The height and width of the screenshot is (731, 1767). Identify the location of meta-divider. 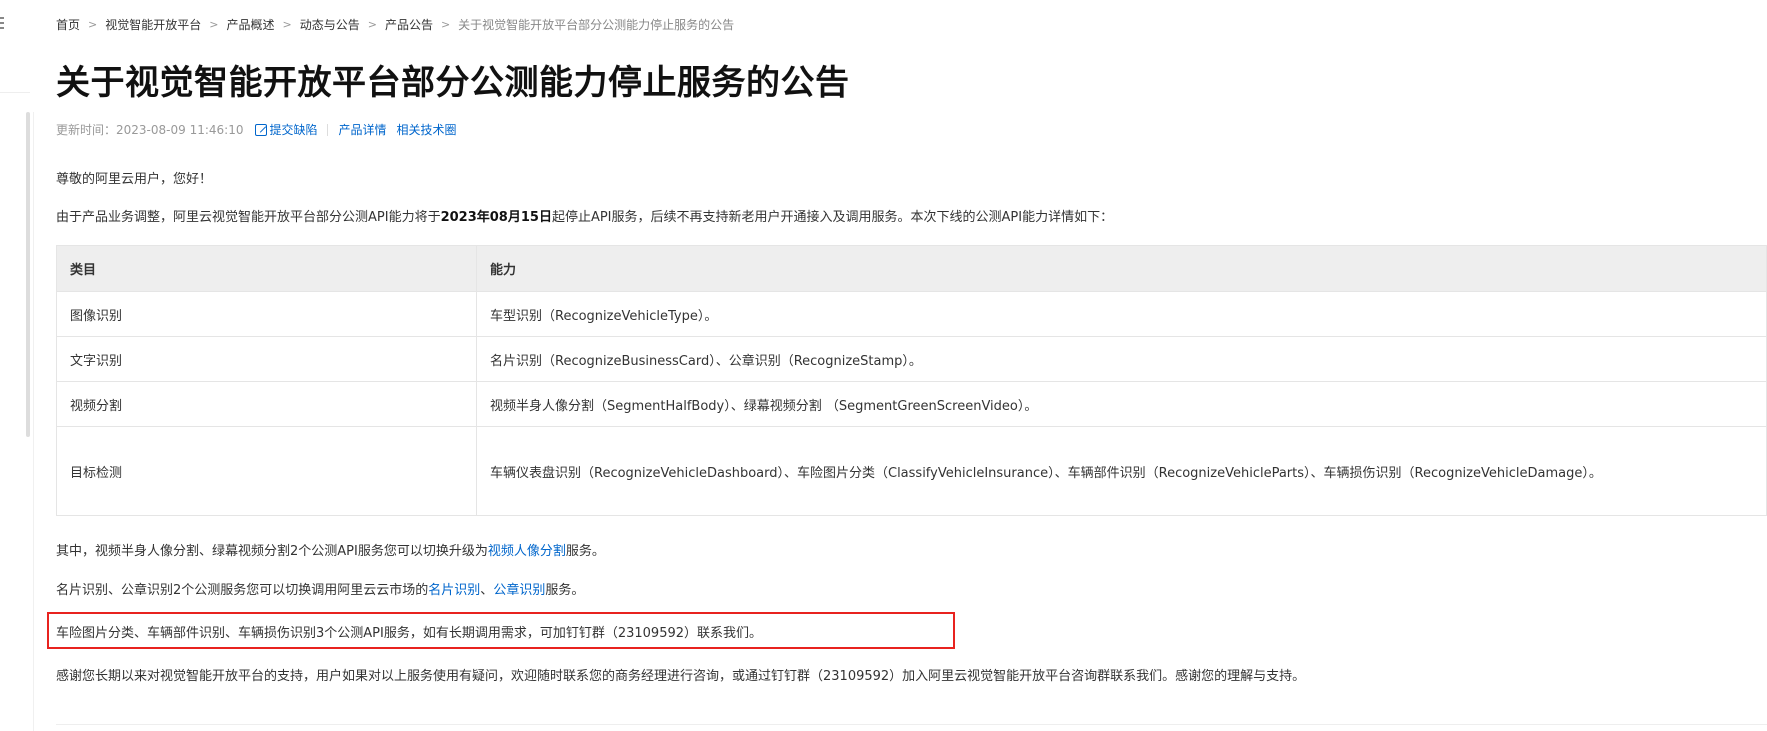
(328, 129).